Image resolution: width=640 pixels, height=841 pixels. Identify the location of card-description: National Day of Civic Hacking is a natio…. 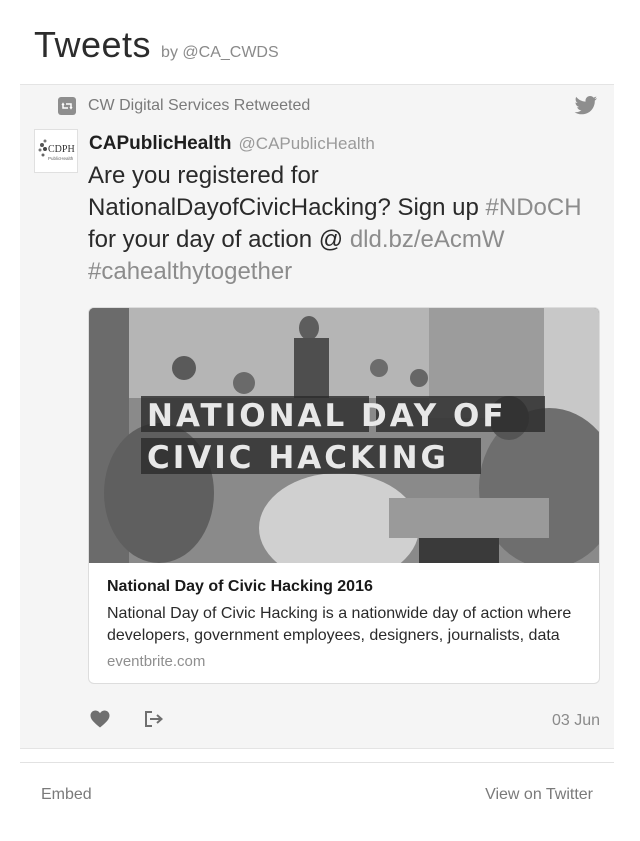
(339, 624).